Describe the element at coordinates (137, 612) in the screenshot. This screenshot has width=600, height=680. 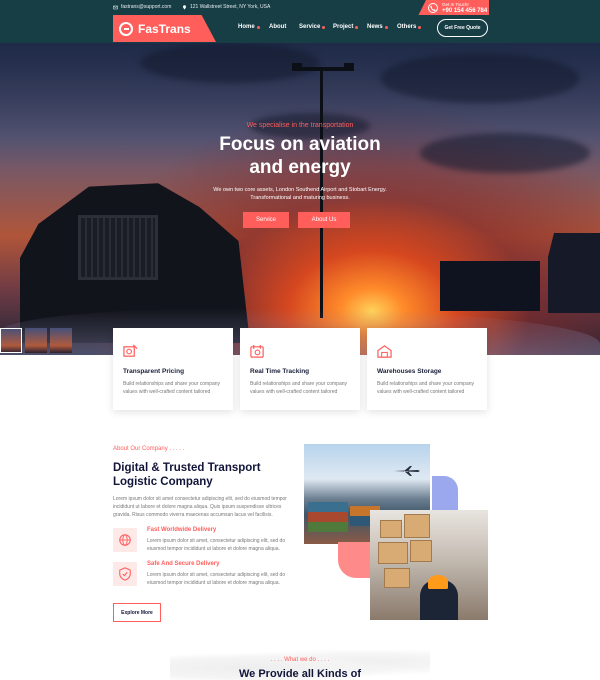
I see `explore-more-button: Explore More` at that location.